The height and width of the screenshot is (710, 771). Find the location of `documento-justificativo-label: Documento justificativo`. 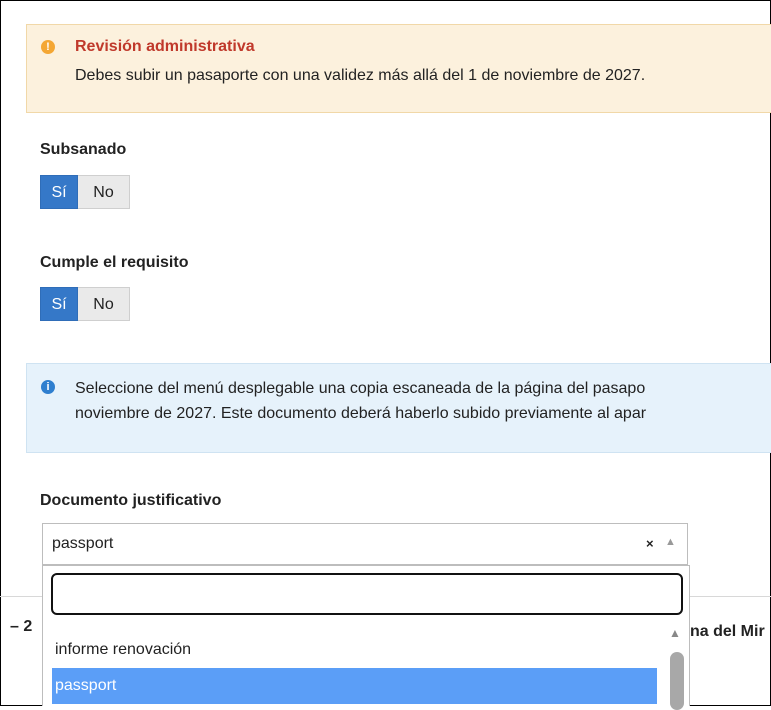

documento-justificativo-label: Documento justificativo is located at coordinates (131, 500).